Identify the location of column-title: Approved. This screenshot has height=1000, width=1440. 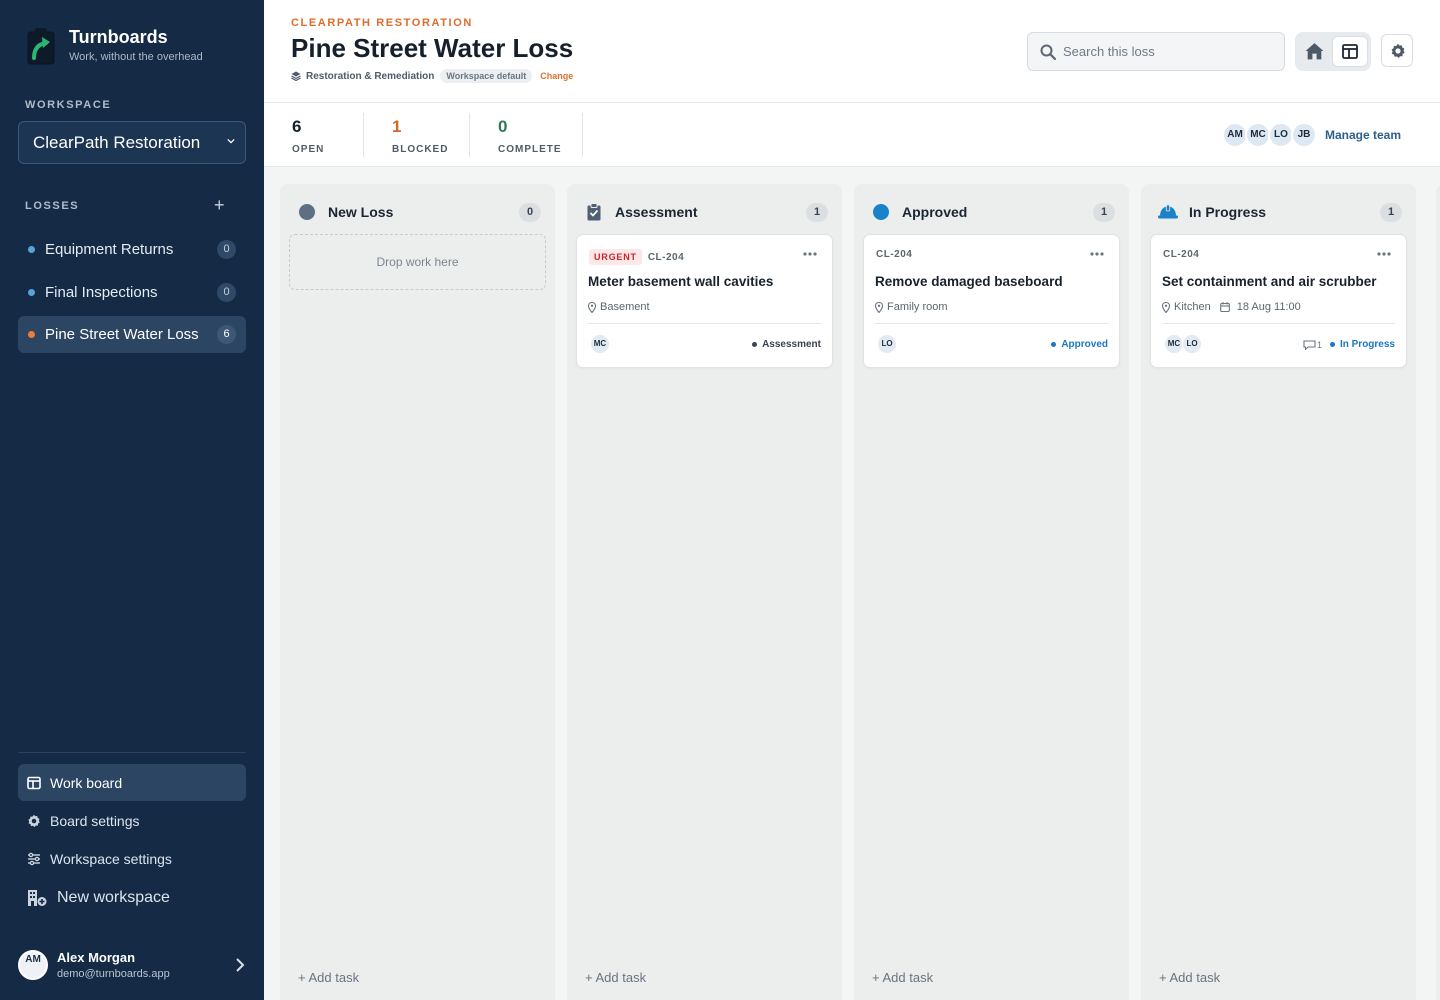
(935, 212).